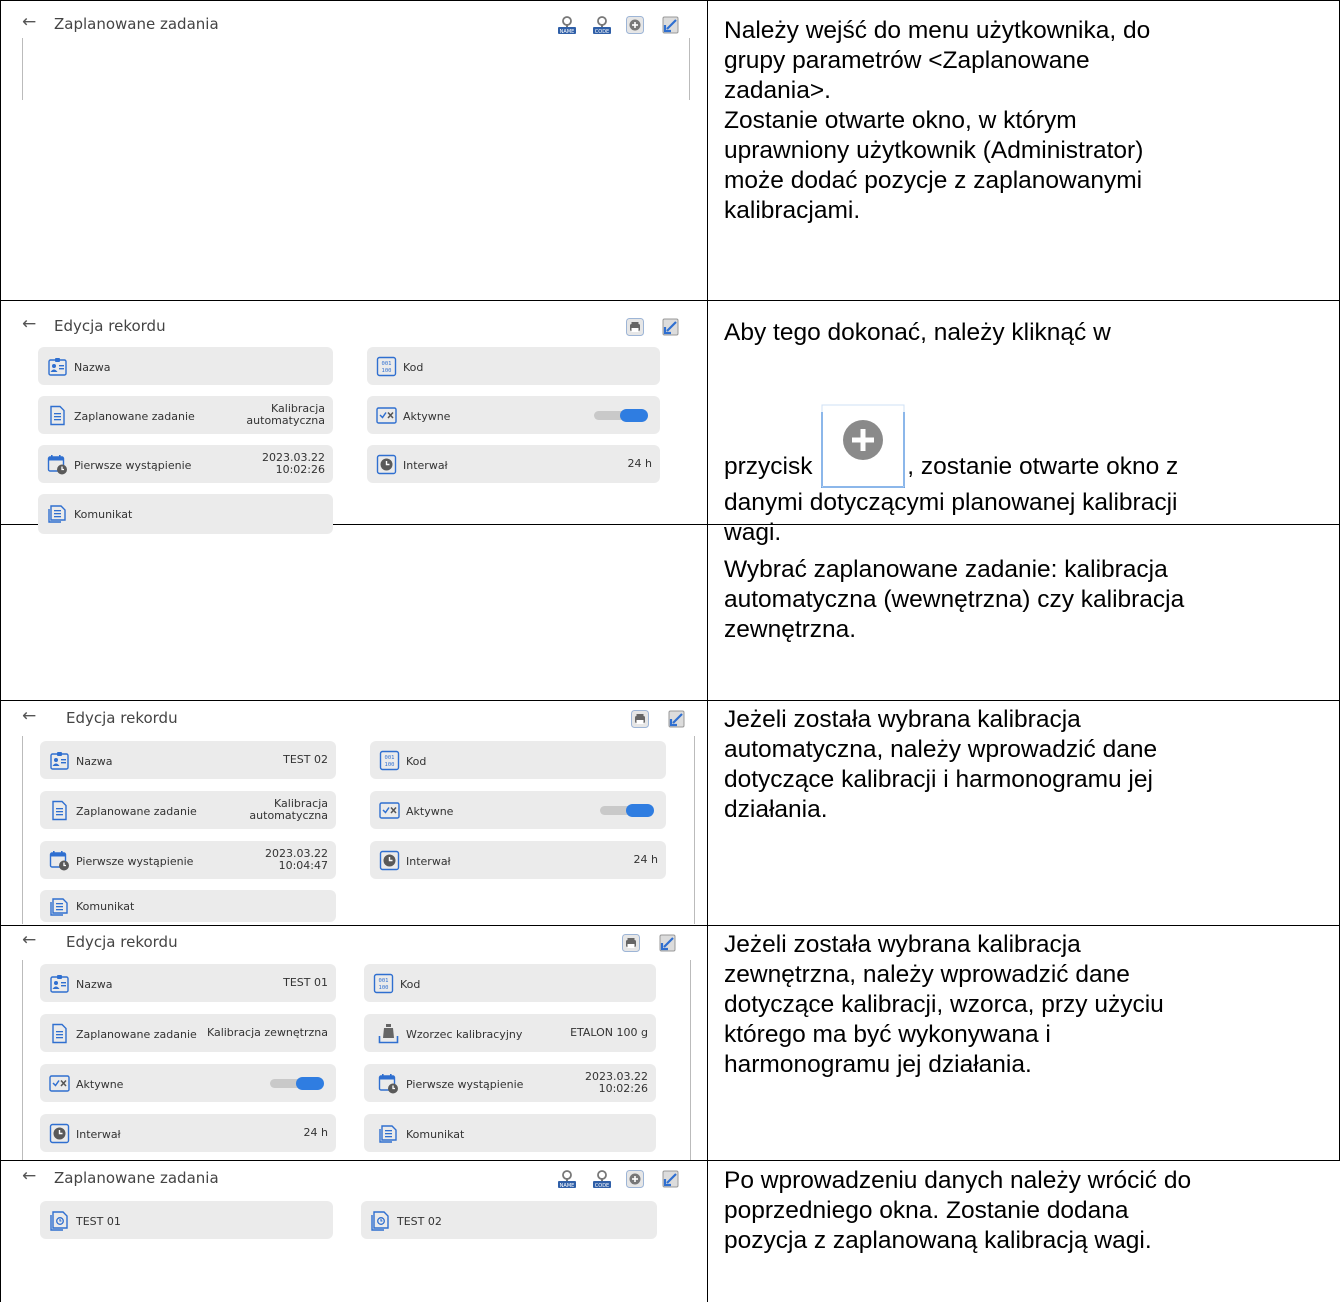 The image size is (1340, 1302). I want to click on card-label: Kod, so click(410, 984).